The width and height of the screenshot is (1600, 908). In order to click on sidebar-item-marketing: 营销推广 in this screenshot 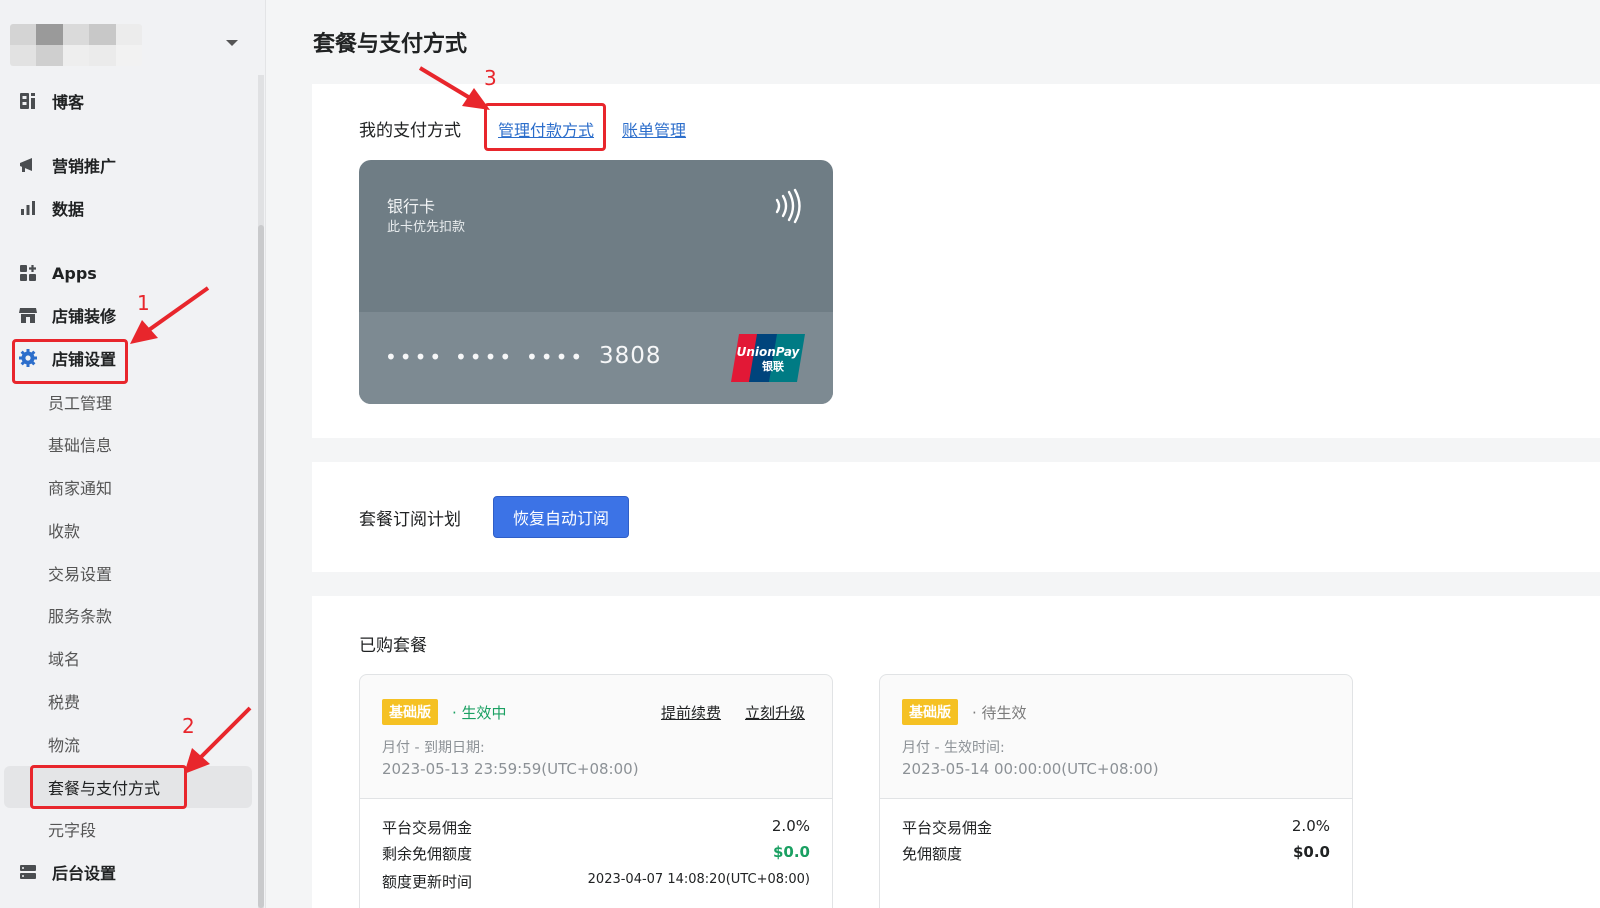, I will do `click(65, 165)`.